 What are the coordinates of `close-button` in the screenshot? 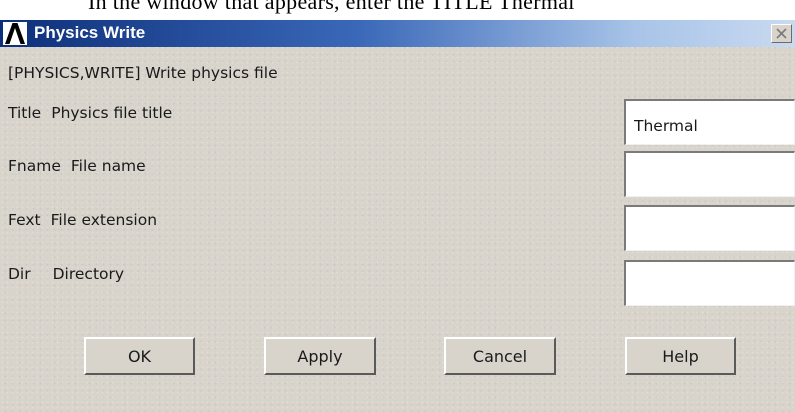 It's located at (781, 33).